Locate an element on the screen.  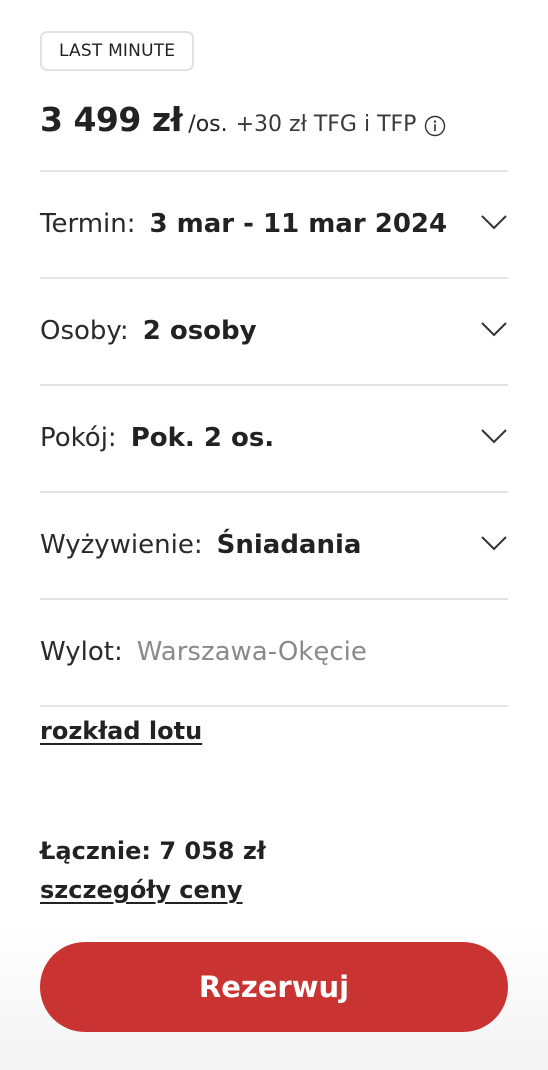
wylot-value: Warszawa-Okęcie is located at coordinates (251, 652).